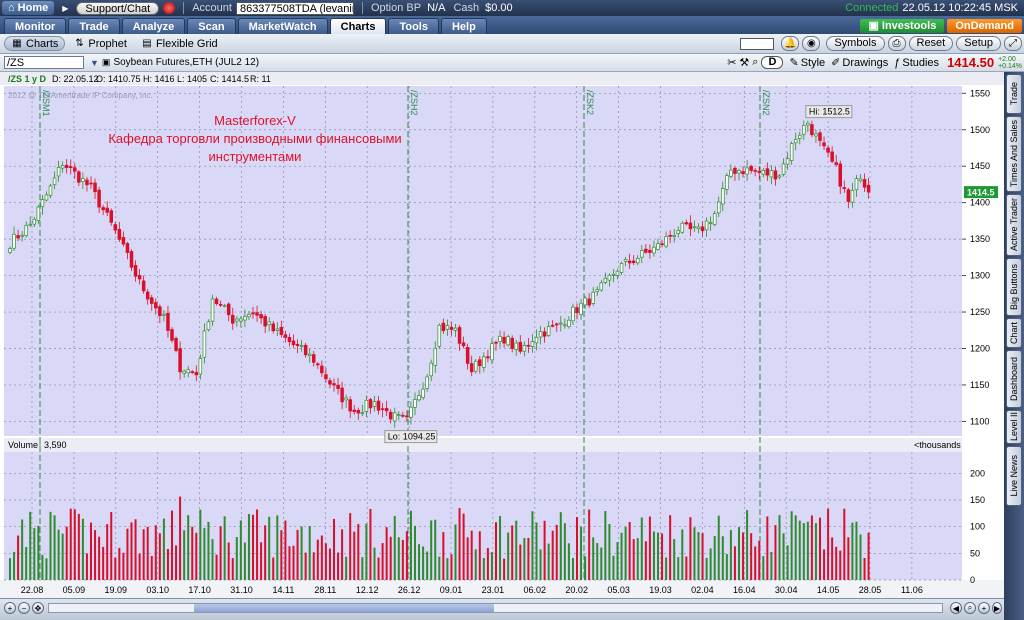  What do you see at coordinates (970, 608) in the screenshot?
I see `search-zoom-icon: ⌕` at bounding box center [970, 608].